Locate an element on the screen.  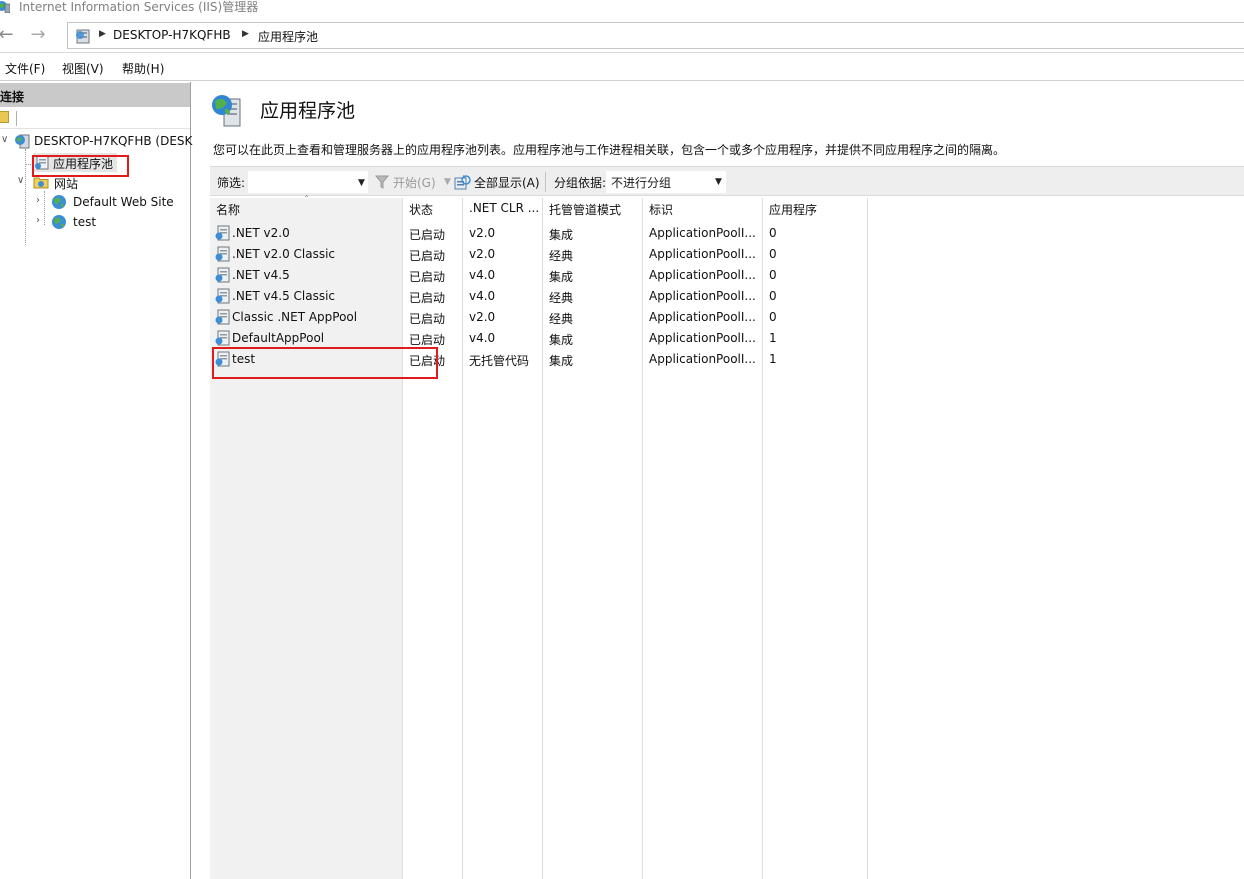
tree-item-default-web-site: › Default Web Site is located at coordinates (95, 202).